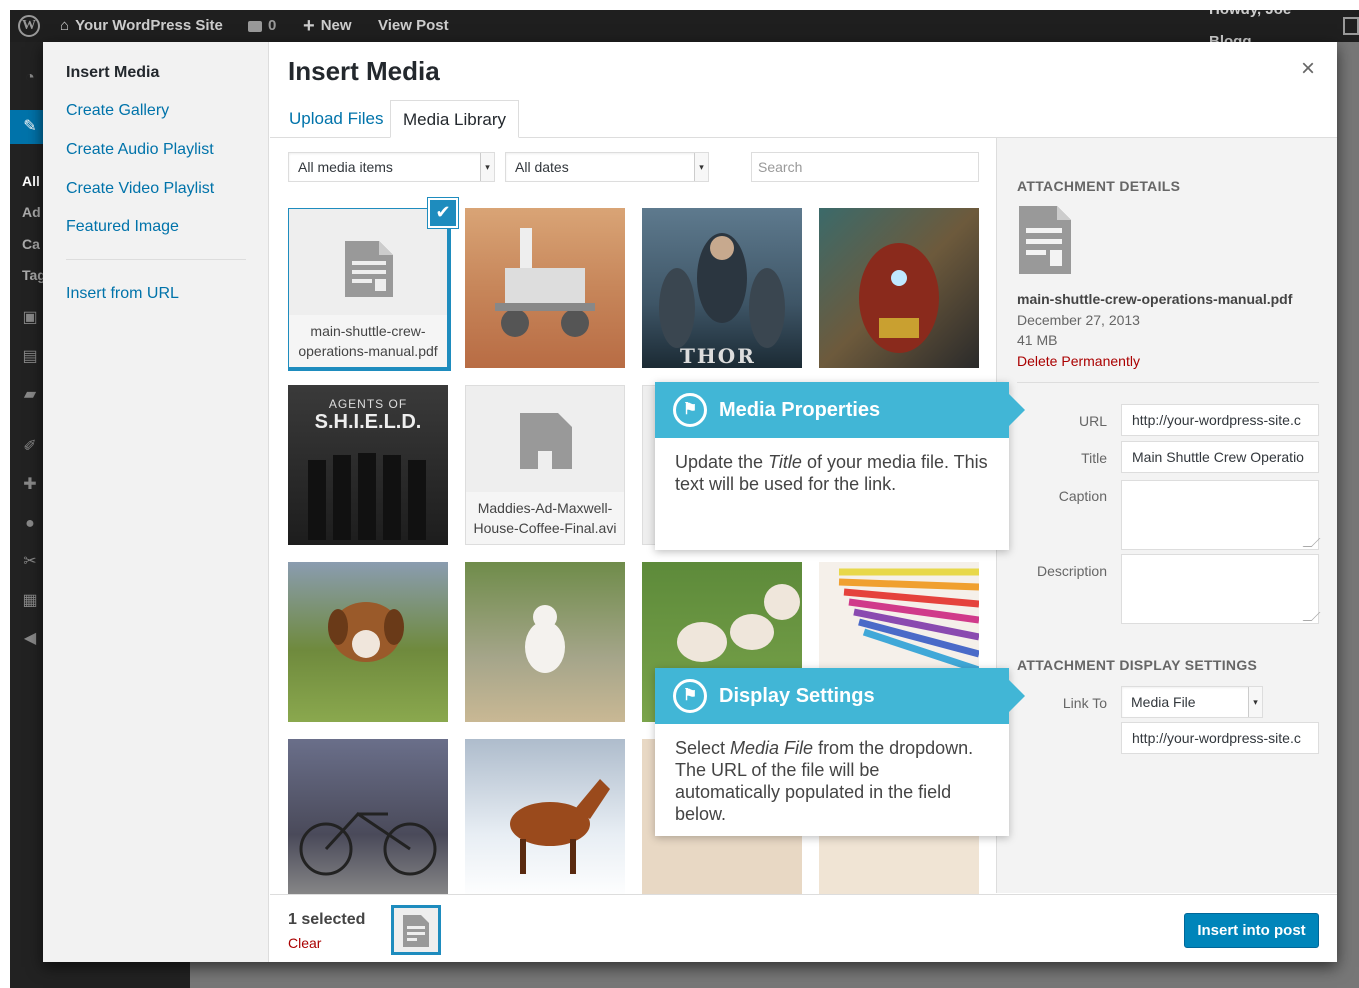 The width and height of the screenshot is (1359, 988). I want to click on selection-thumbnail, so click(416, 930).